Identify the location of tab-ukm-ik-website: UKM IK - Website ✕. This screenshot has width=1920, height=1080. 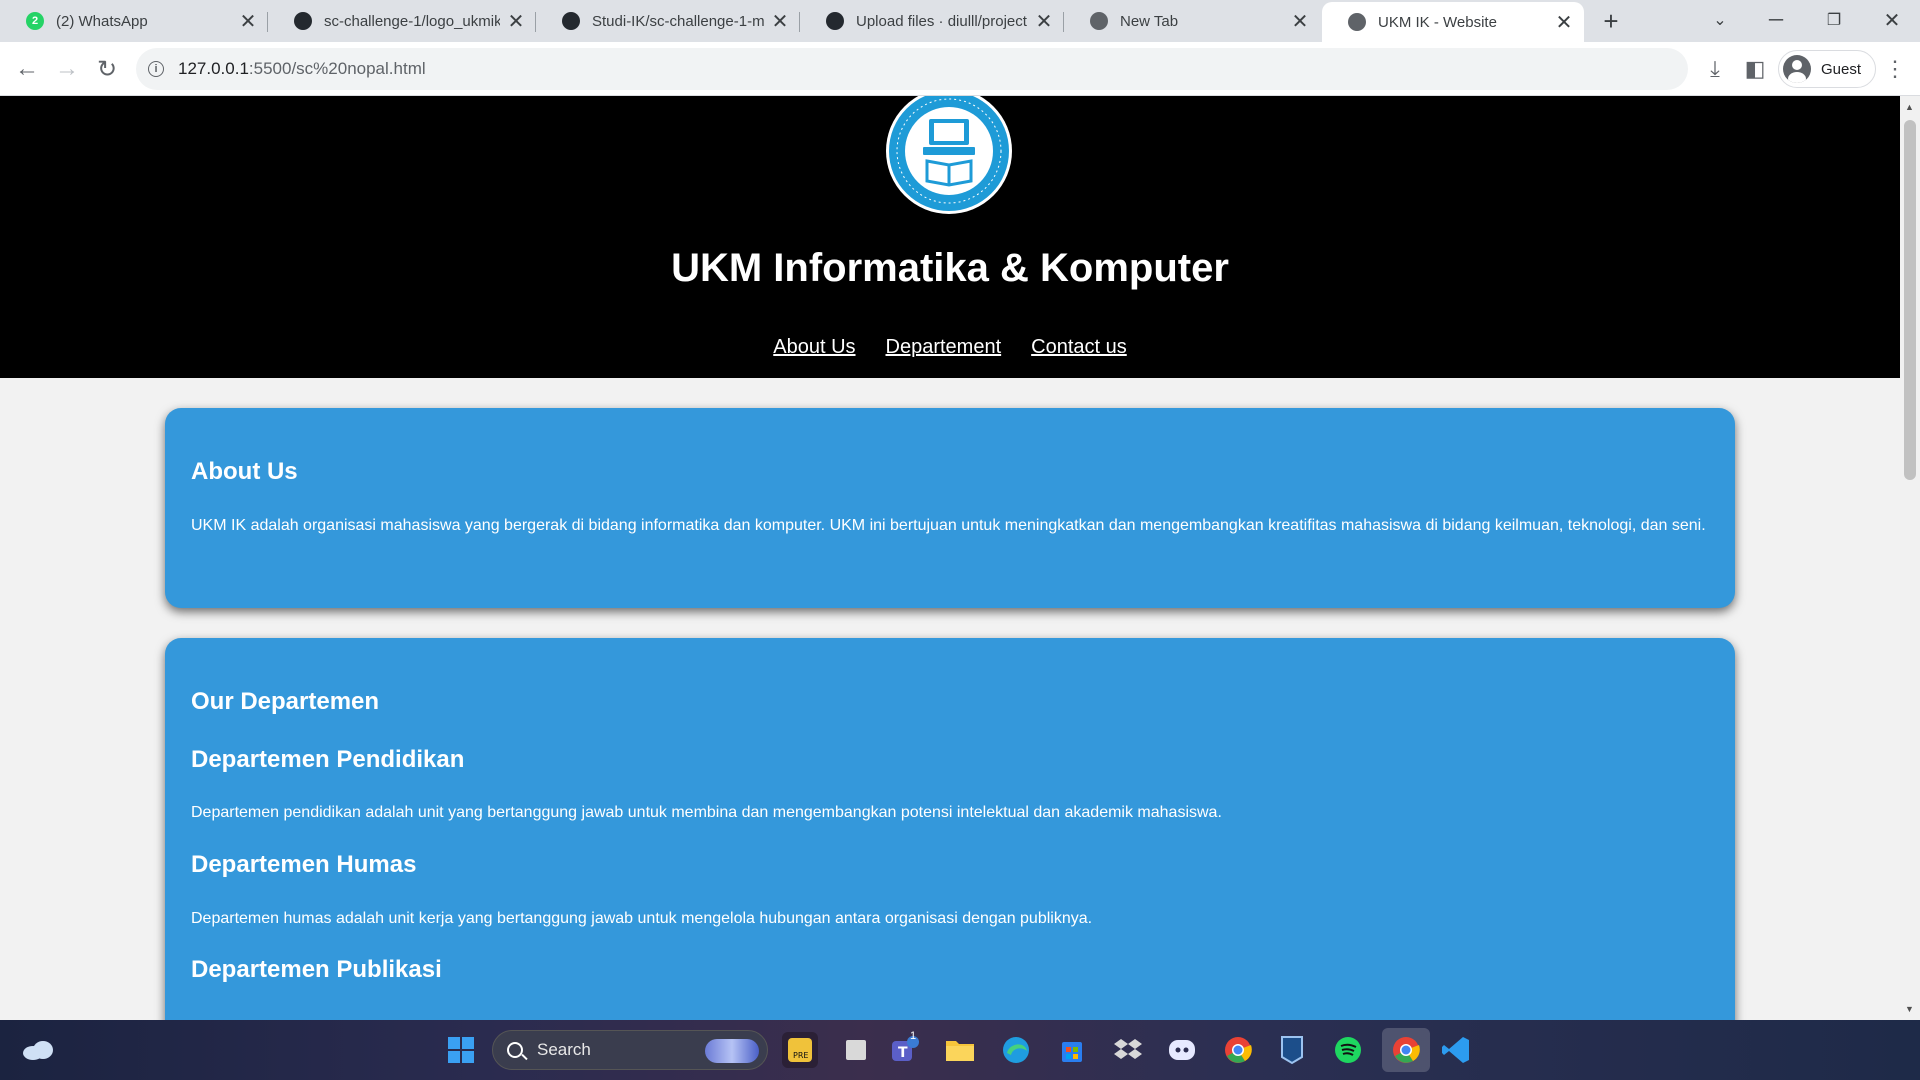
(1453, 22).